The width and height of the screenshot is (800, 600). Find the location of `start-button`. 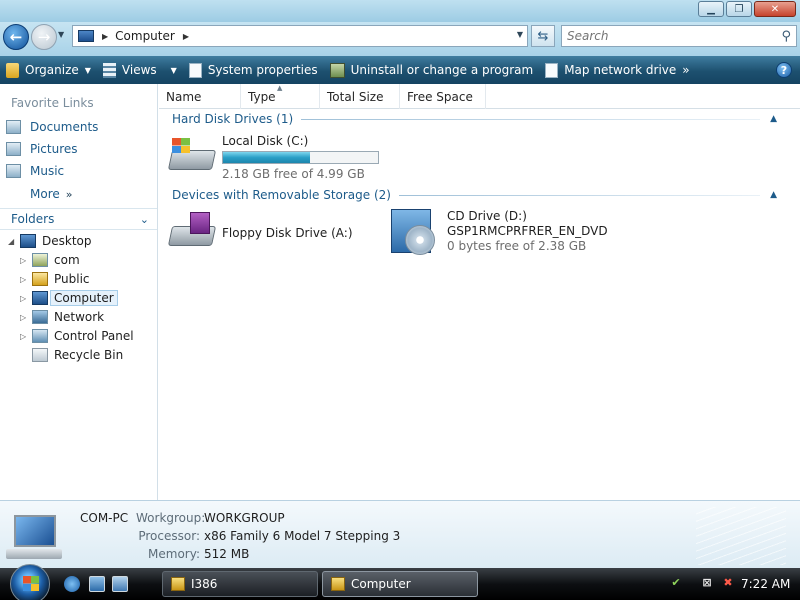

start-button is located at coordinates (30, 582).